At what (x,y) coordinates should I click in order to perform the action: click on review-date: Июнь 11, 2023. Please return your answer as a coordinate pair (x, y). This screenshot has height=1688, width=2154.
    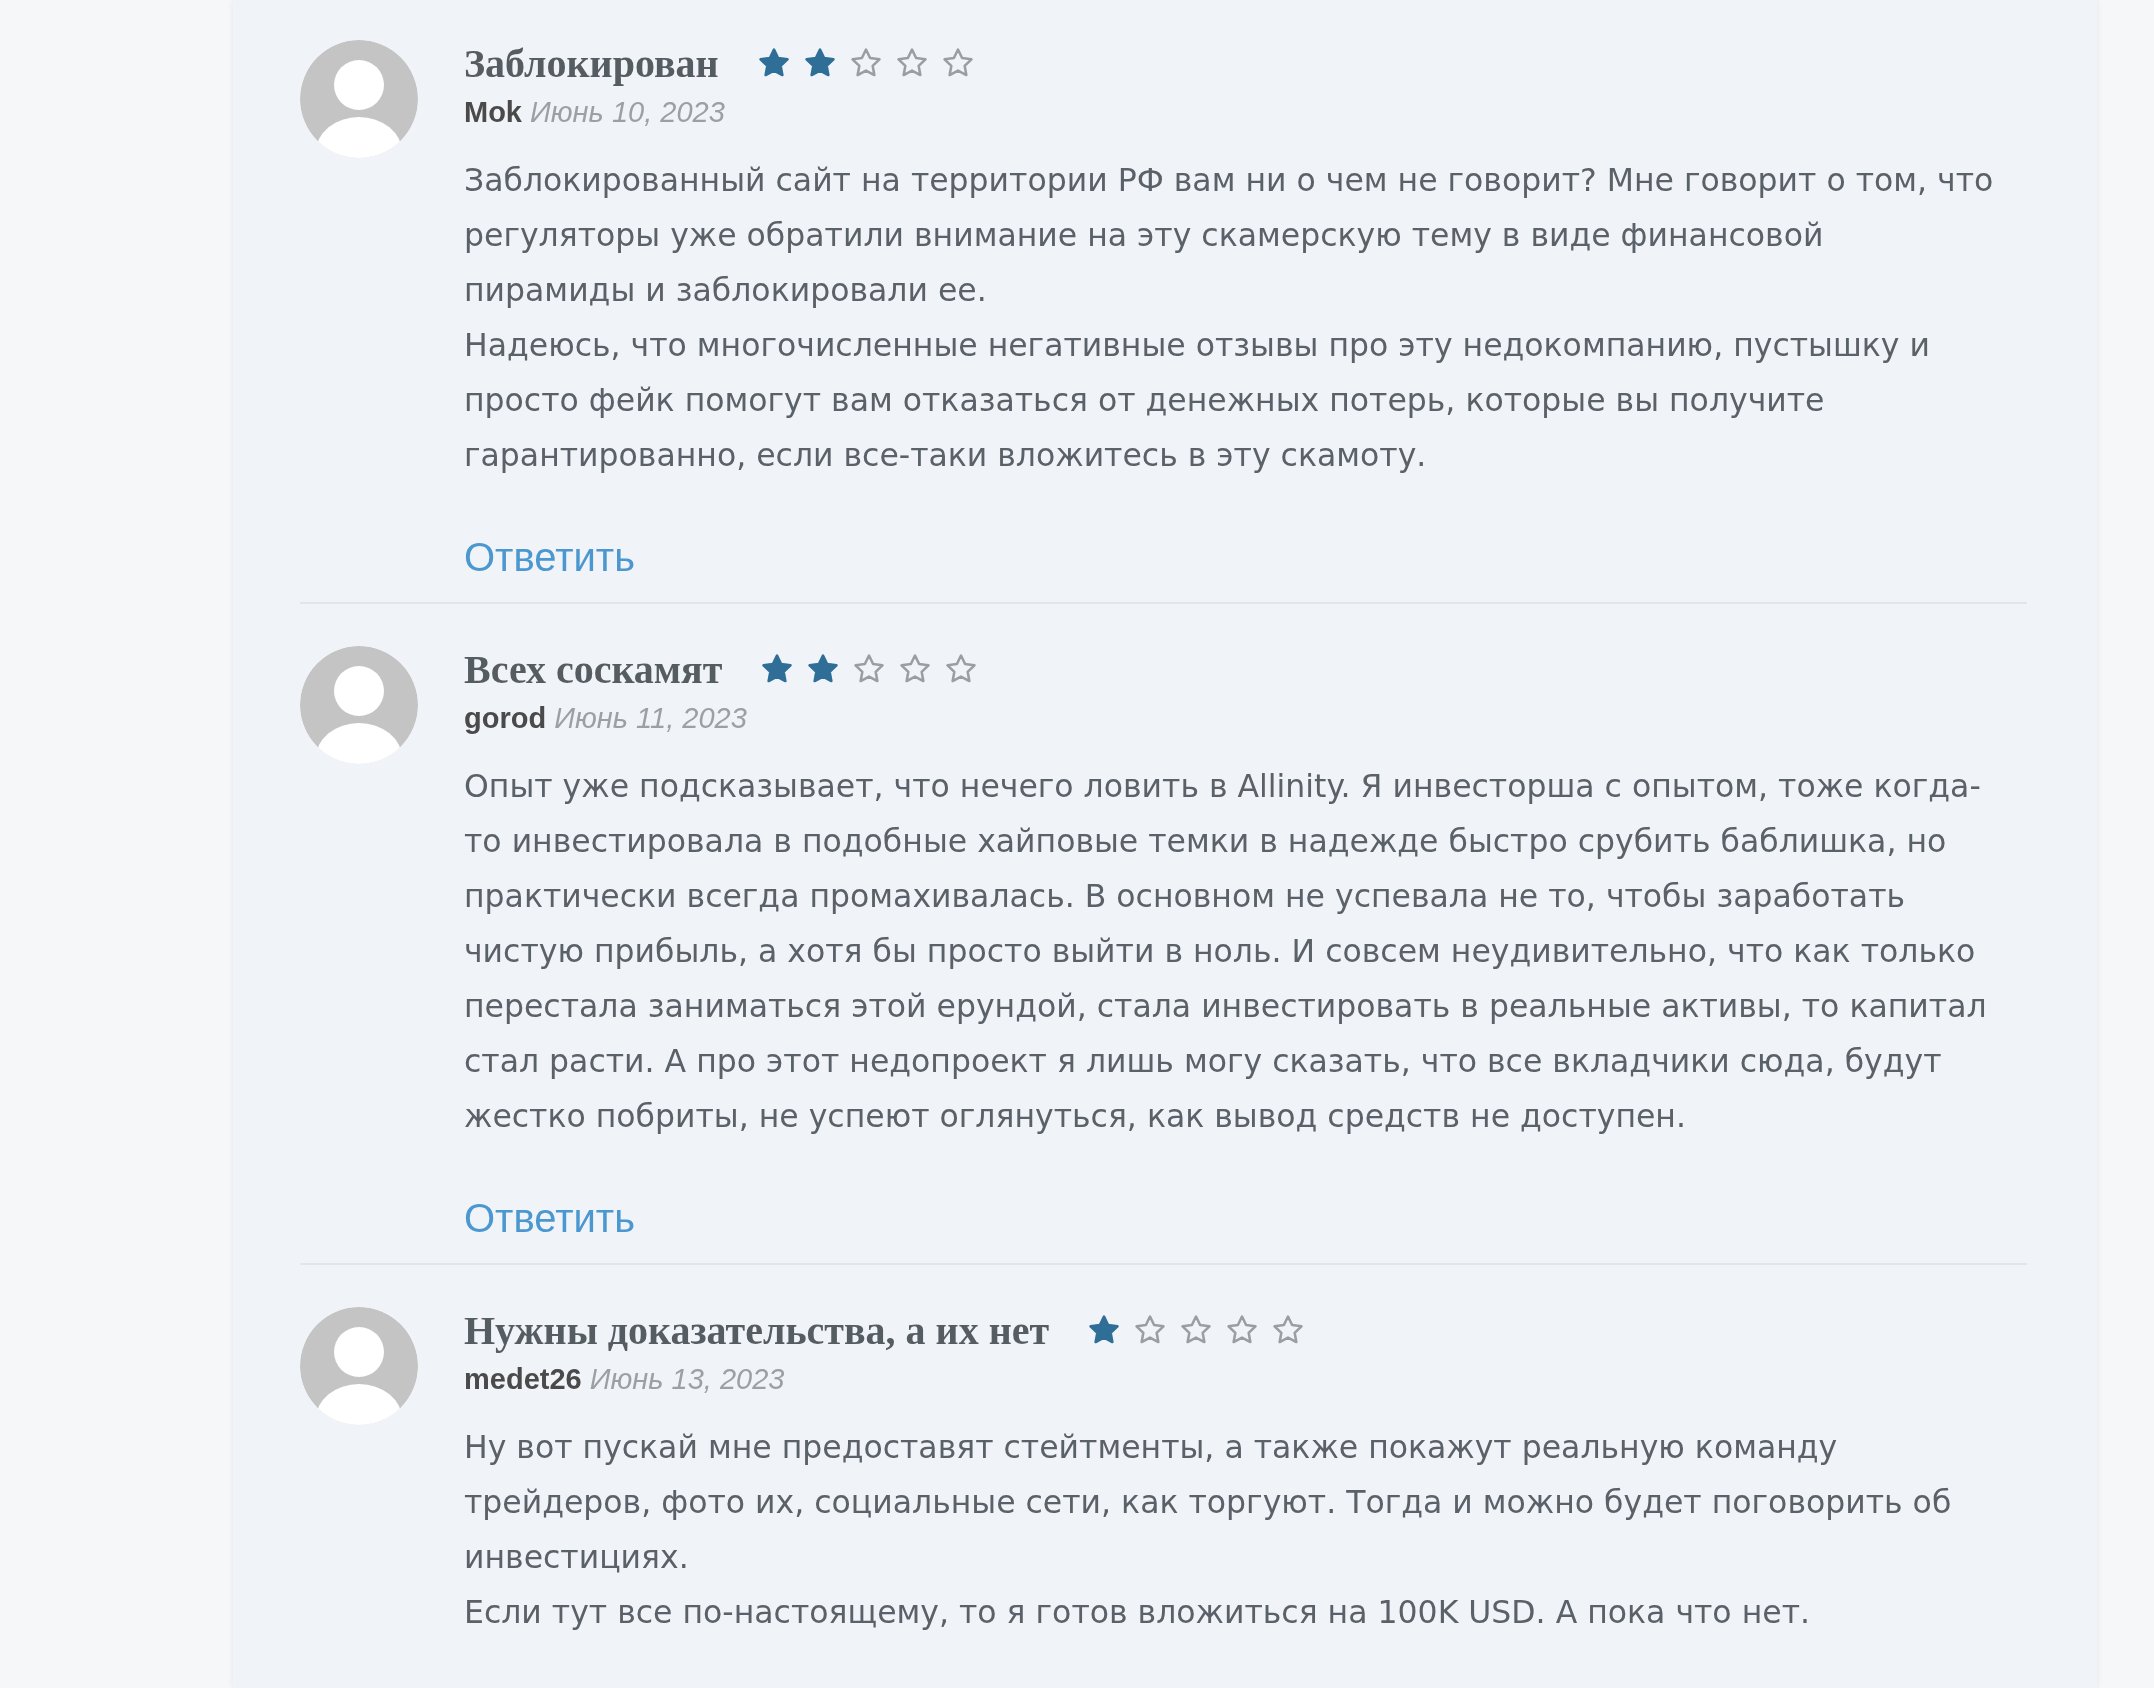
    Looking at the image, I should click on (650, 718).